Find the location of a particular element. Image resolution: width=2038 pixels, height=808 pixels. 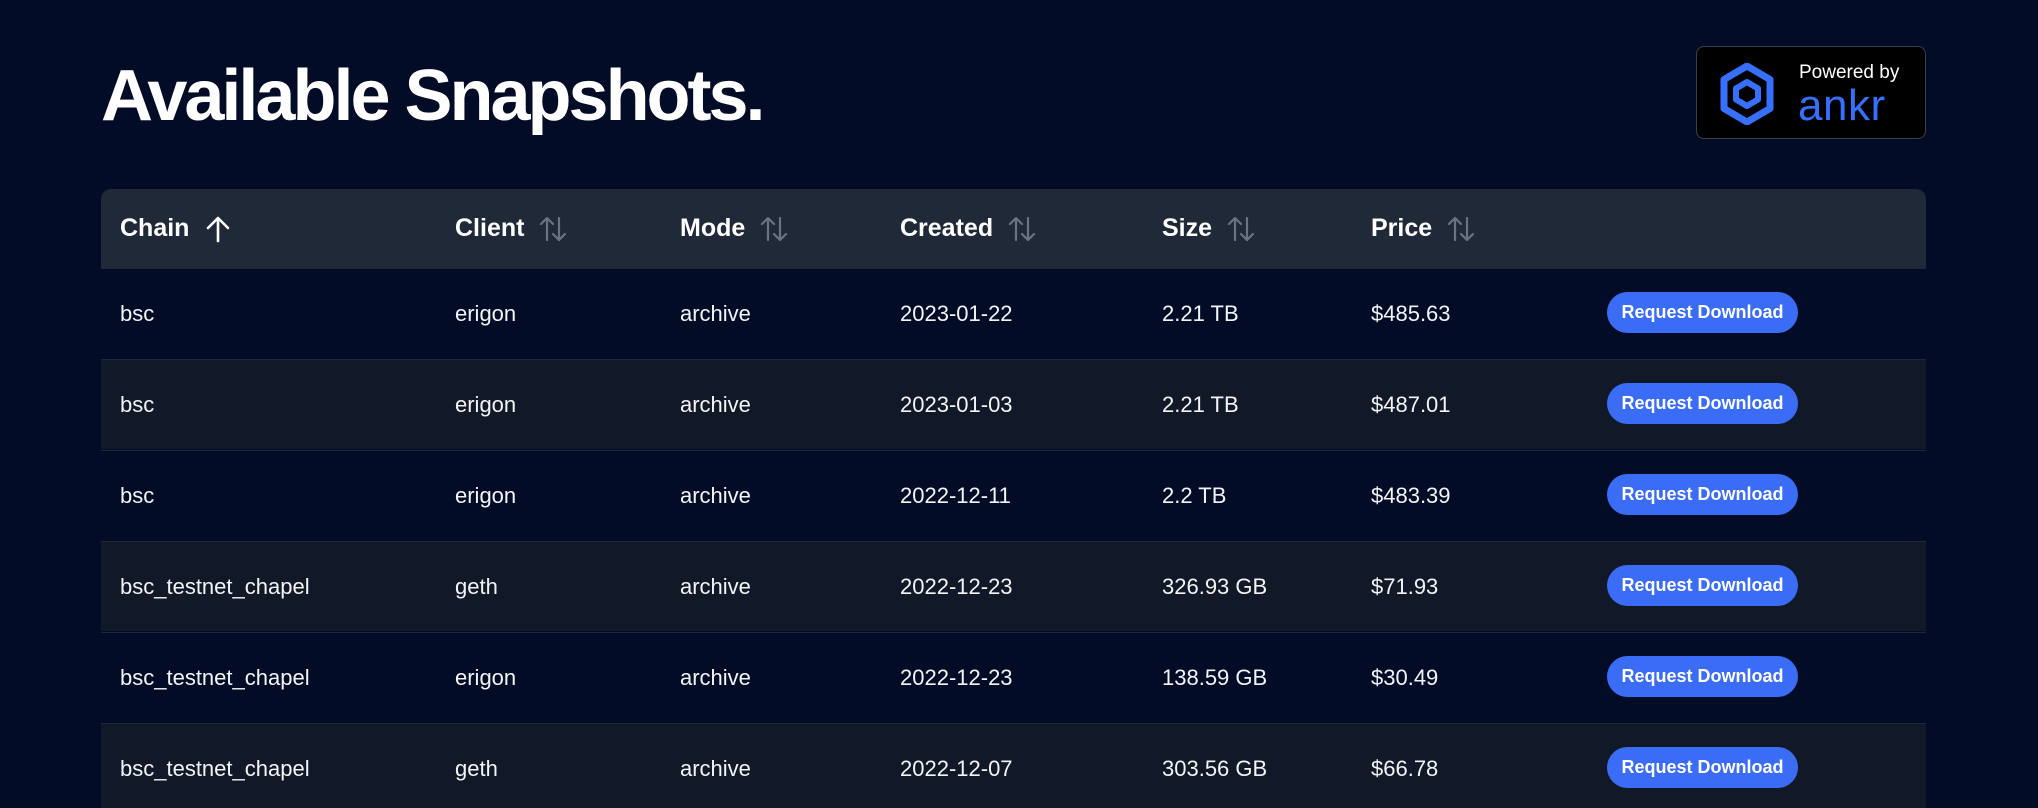

powered-by-ankr-badge: Powered by ankr is located at coordinates (1811, 92).